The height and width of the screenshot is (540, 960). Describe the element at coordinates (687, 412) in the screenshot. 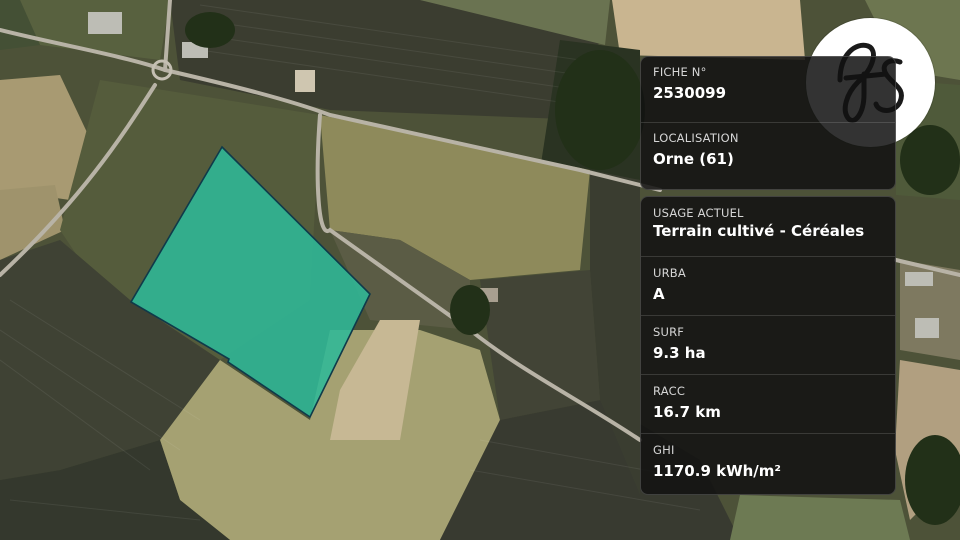

I see `racc-value: 16.7 km` at that location.